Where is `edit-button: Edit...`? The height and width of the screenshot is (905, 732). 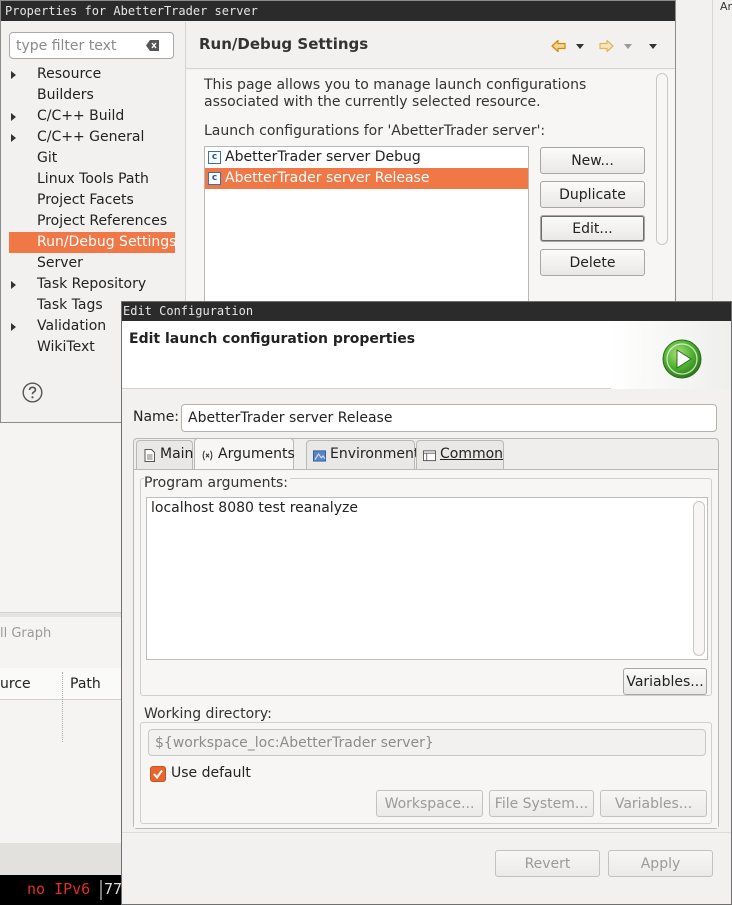
edit-button: Edit... is located at coordinates (592, 228).